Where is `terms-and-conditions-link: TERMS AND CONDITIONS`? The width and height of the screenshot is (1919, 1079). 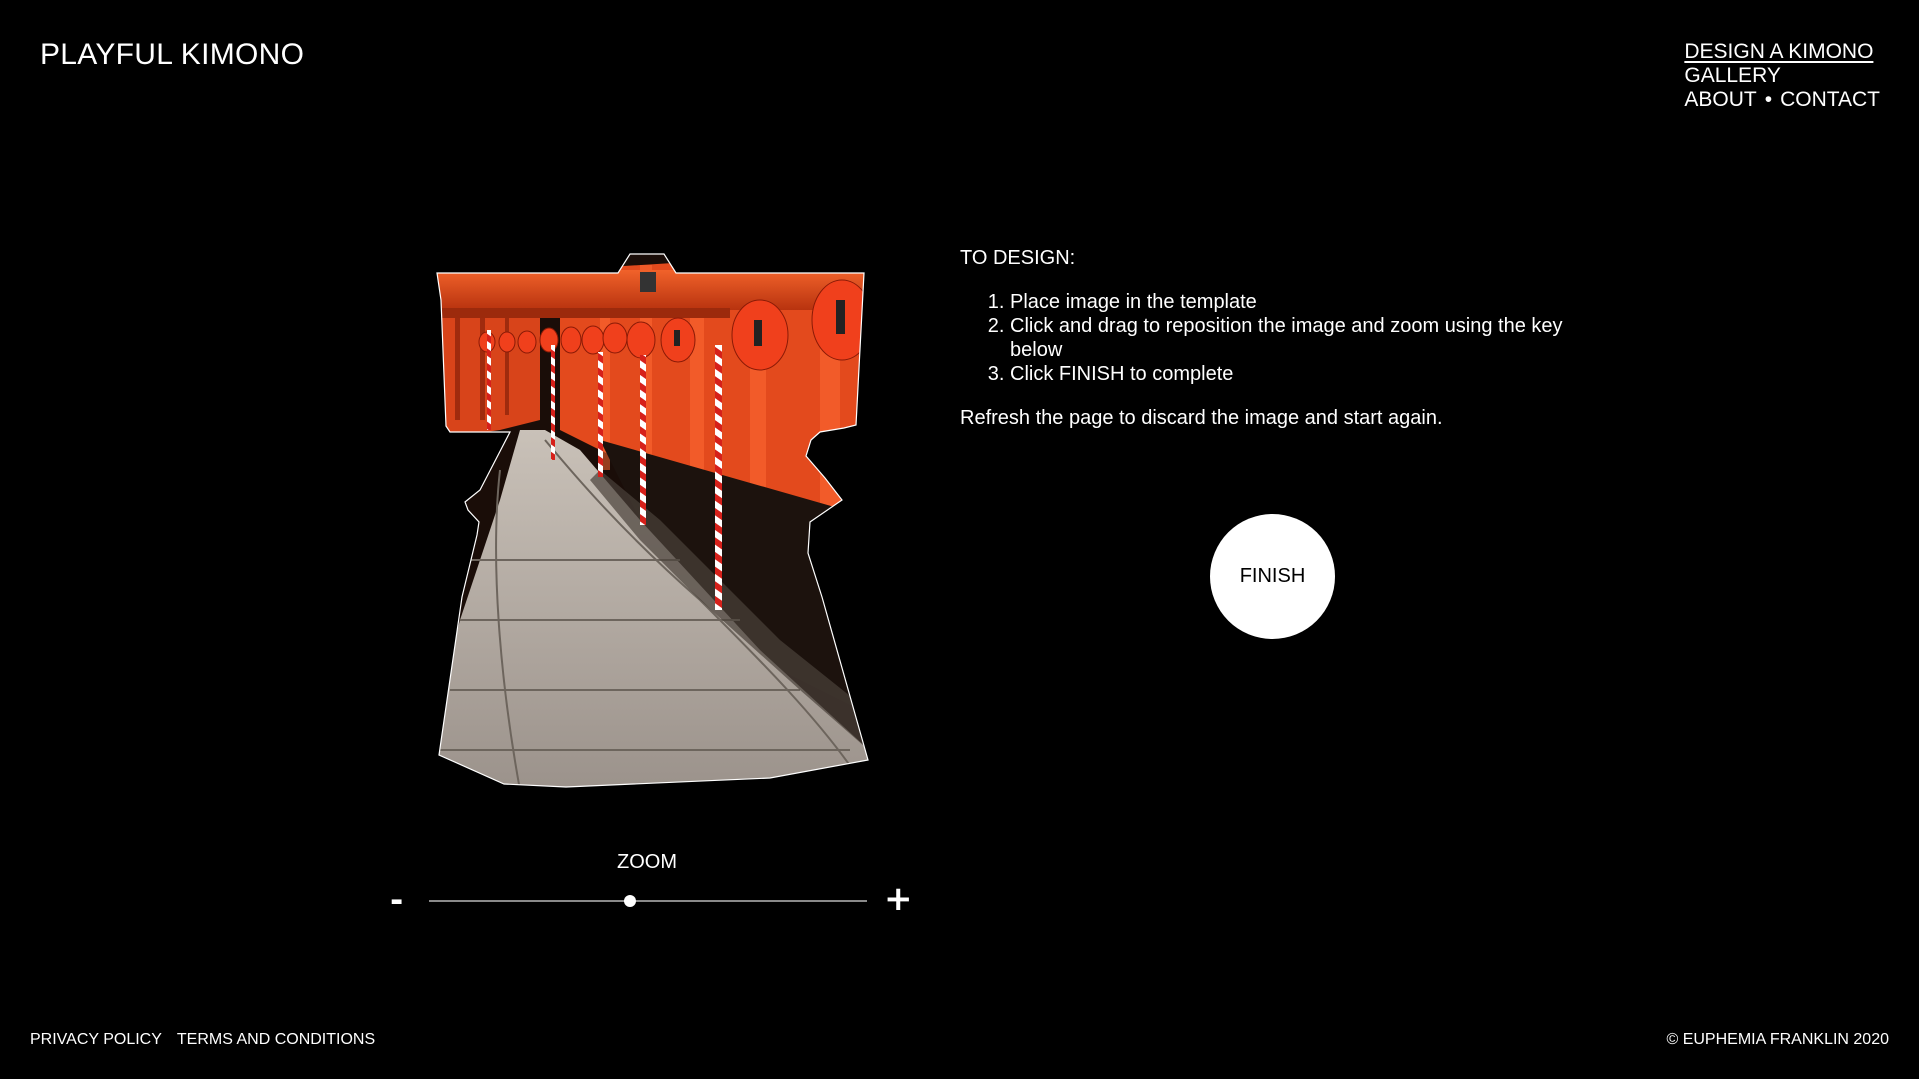 terms-and-conditions-link: TERMS AND CONDITIONS is located at coordinates (276, 1040).